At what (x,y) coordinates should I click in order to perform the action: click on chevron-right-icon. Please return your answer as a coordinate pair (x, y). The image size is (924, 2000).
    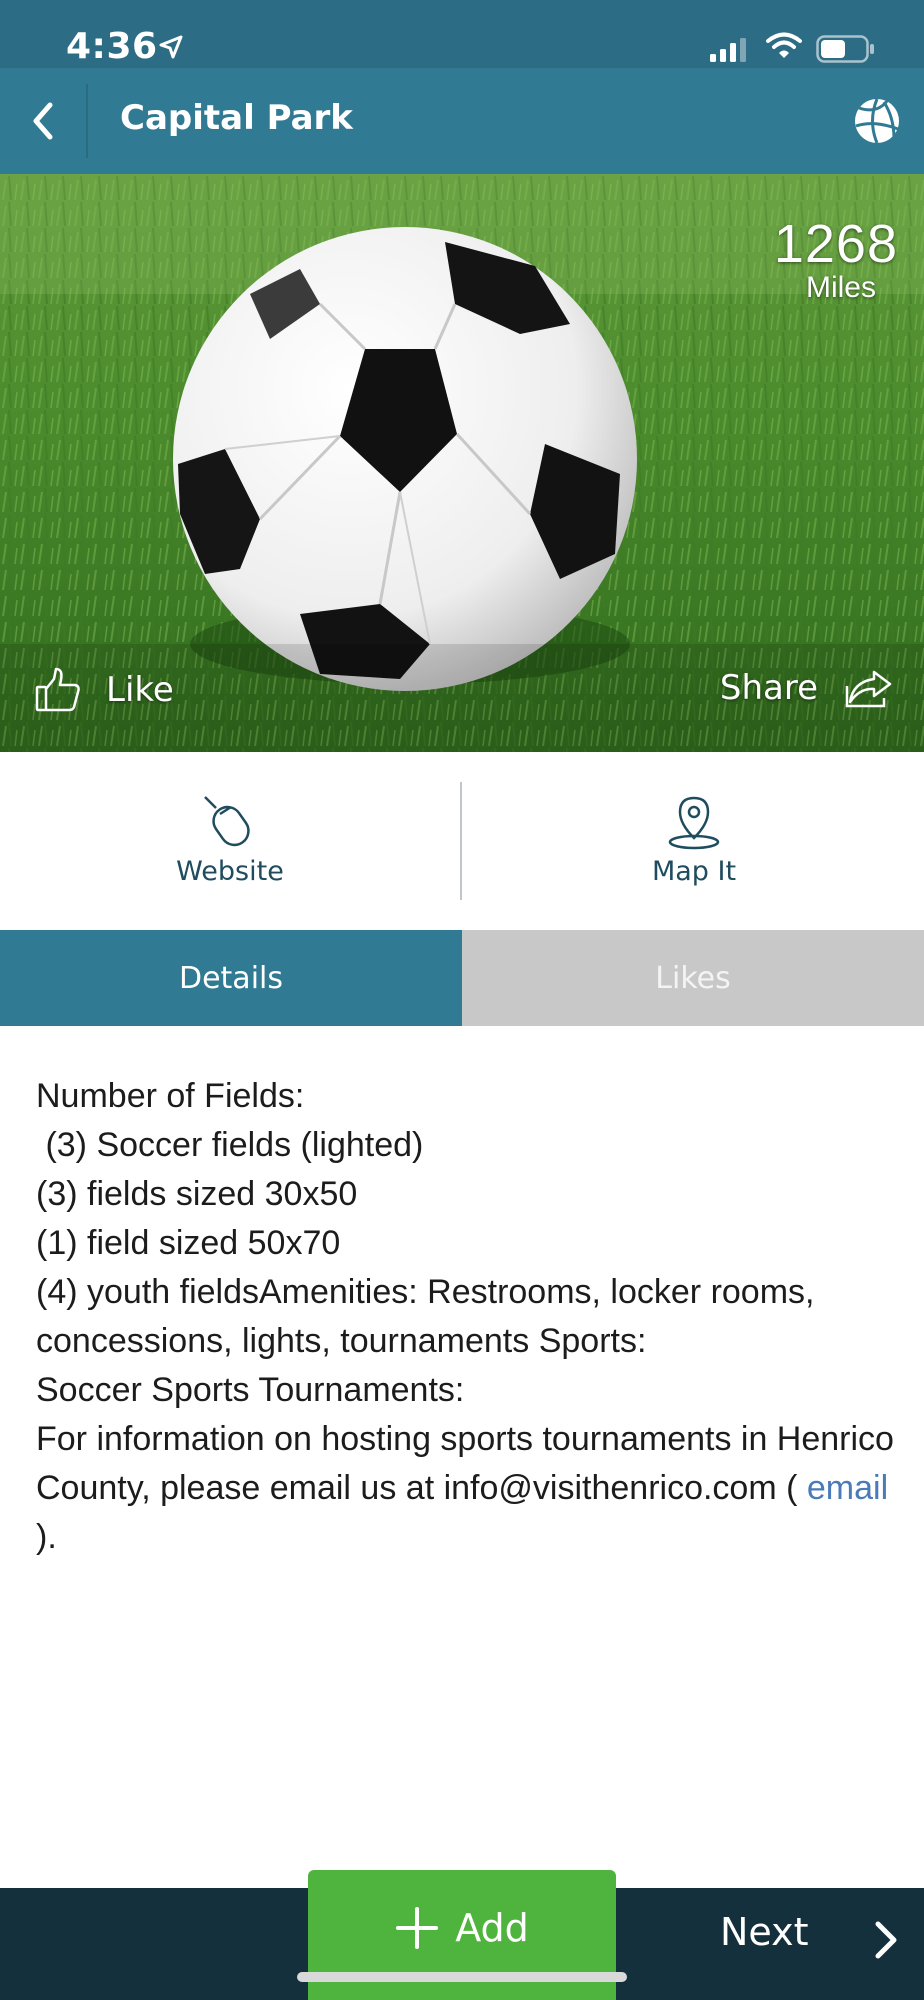
    Looking at the image, I should click on (886, 1940).